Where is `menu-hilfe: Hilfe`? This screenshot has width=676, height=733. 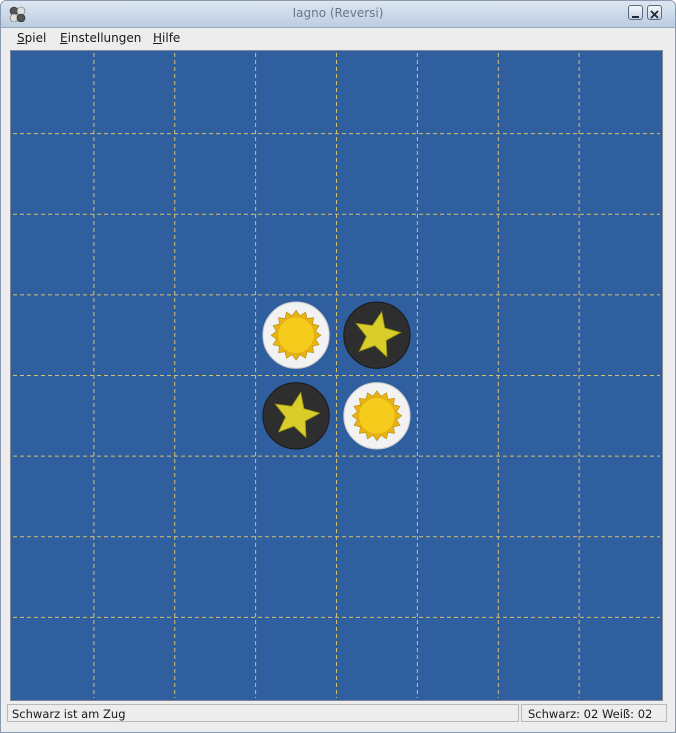 menu-hilfe: Hilfe is located at coordinates (166, 38).